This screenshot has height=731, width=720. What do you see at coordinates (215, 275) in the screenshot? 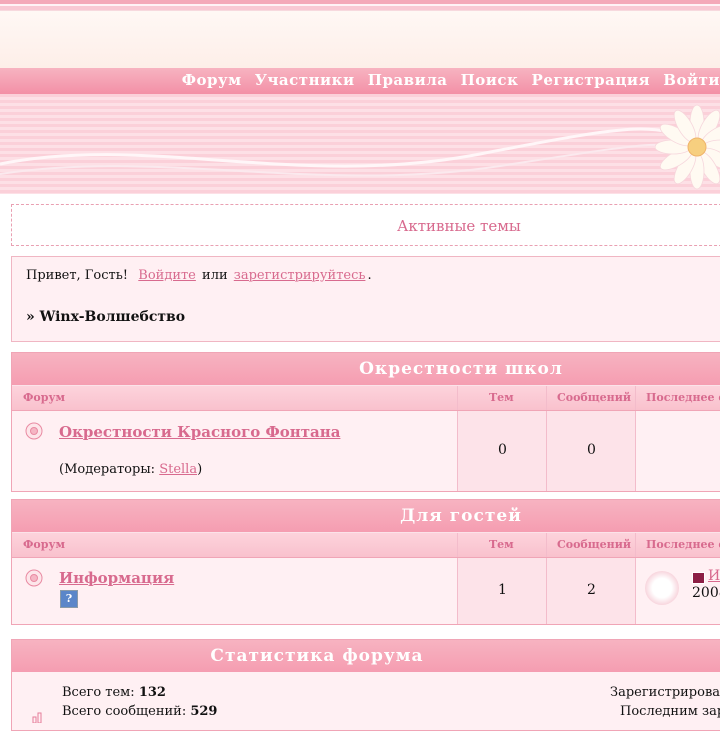
I see `or-text: или` at bounding box center [215, 275].